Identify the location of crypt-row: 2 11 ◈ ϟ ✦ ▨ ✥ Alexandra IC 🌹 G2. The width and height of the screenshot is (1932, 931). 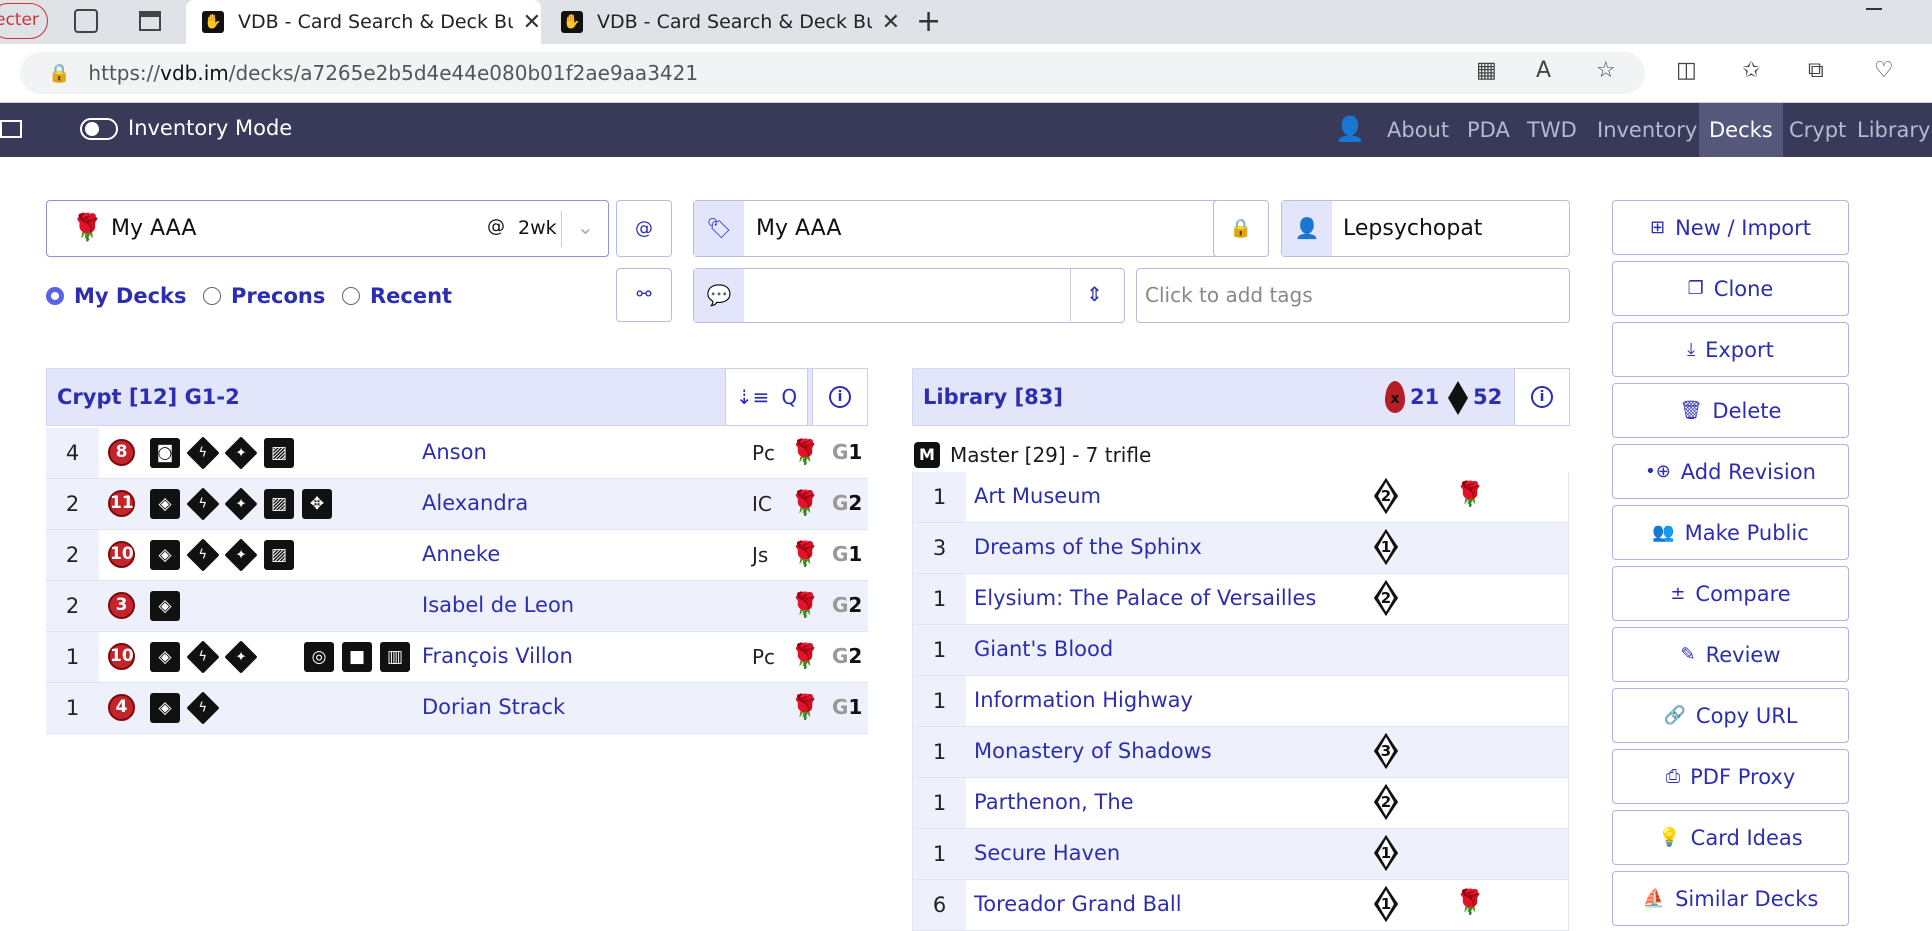
(457, 504).